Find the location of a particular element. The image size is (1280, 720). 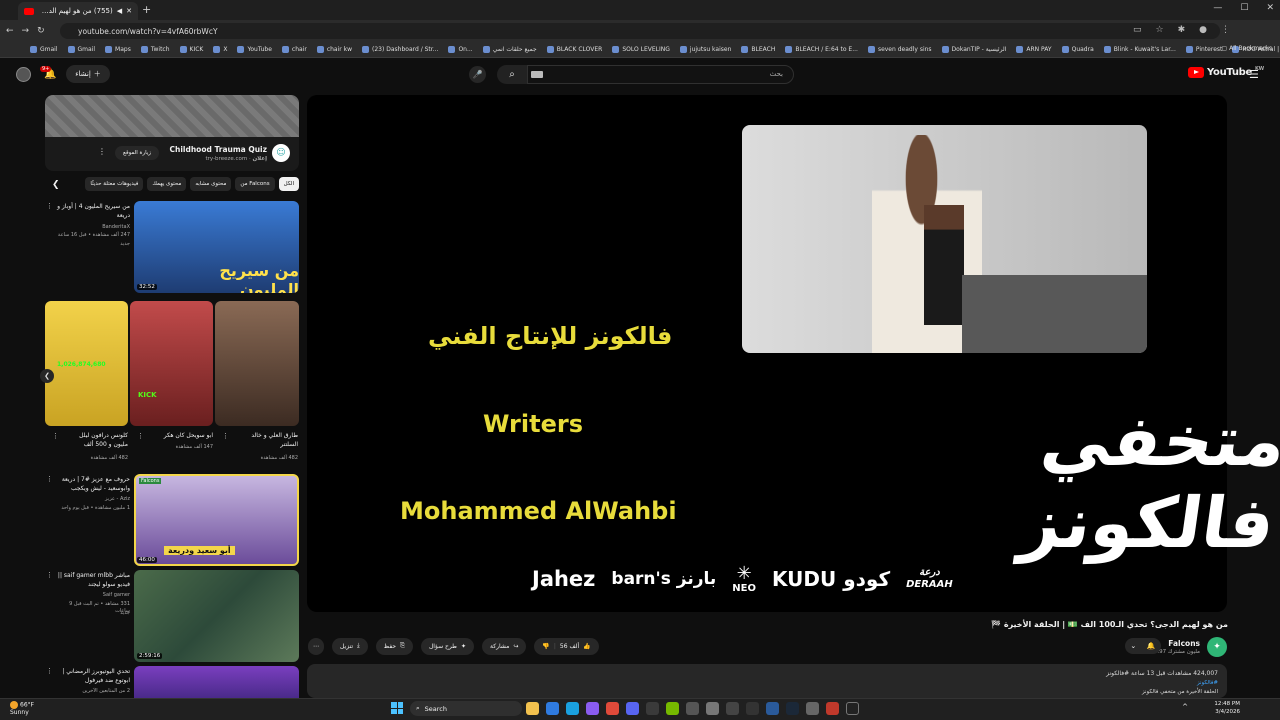

nvidia-icon is located at coordinates (672, 708).